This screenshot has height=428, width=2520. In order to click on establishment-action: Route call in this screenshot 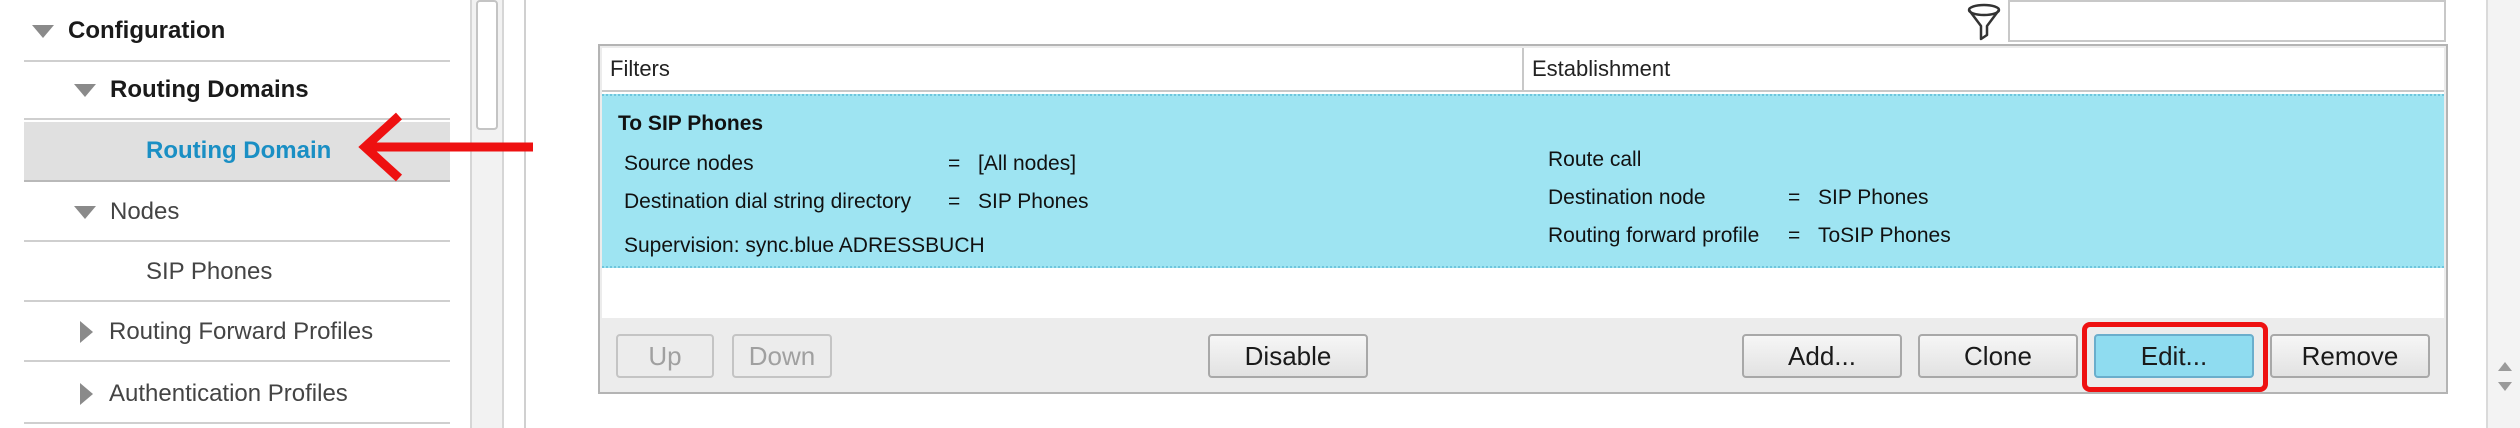, I will do `click(1595, 159)`.